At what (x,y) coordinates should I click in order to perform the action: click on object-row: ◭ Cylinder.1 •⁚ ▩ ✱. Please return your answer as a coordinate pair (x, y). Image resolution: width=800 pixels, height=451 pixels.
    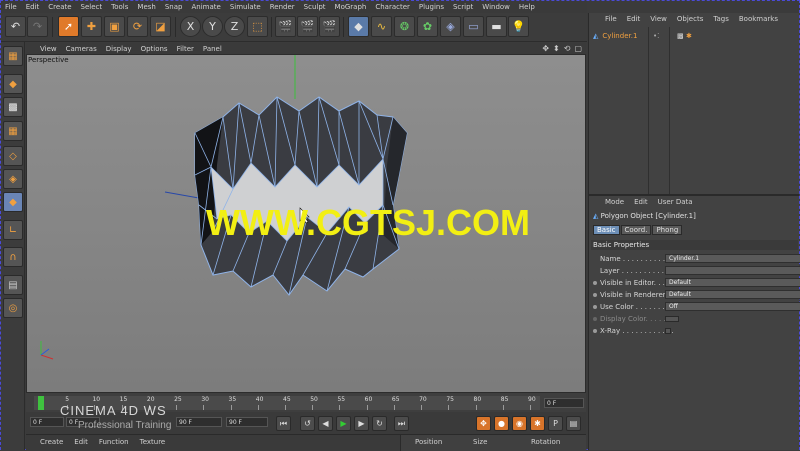
    Looking at the image, I should click on (696, 36).